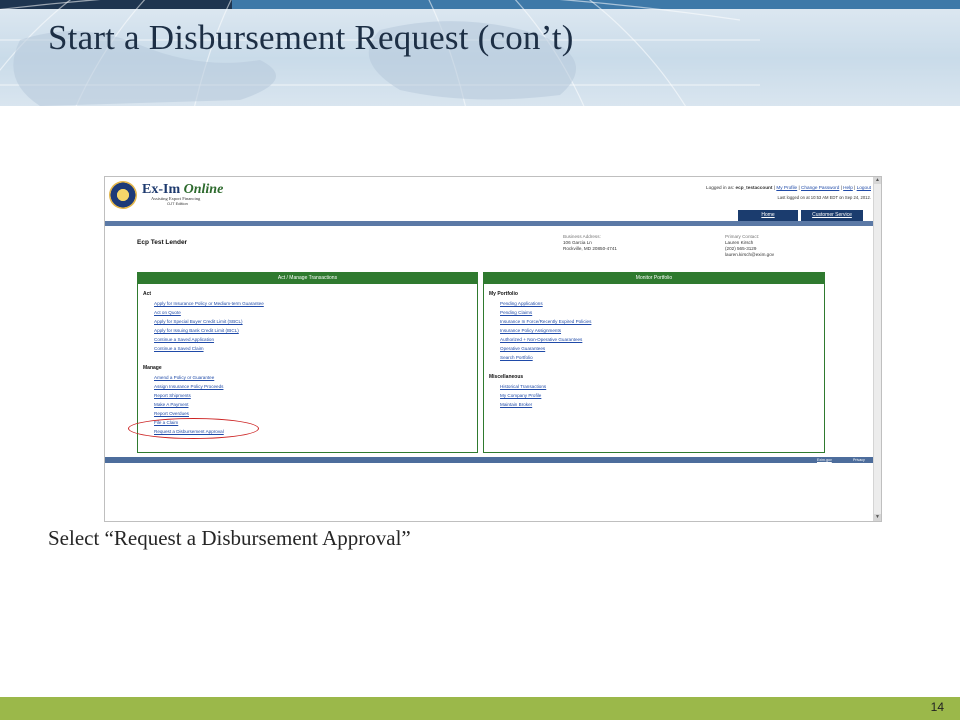  Describe the element at coordinates (480, 708) in the screenshot. I see `slide-footer` at that location.